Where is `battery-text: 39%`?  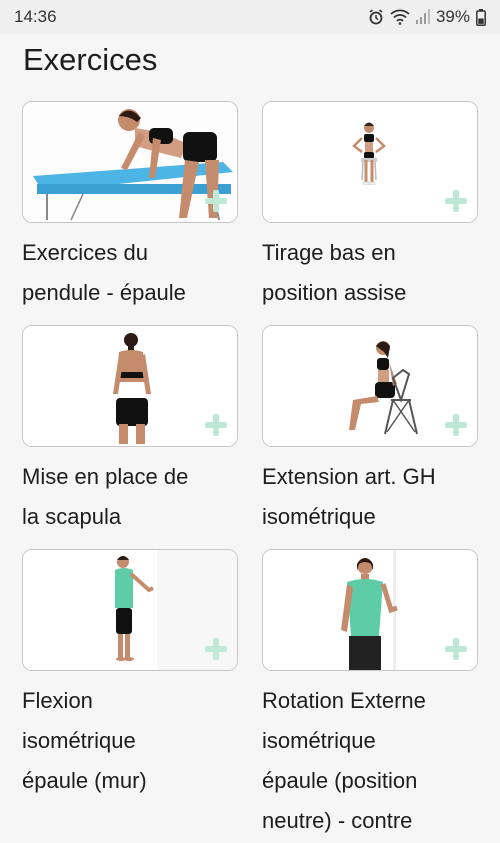
battery-text: 39% is located at coordinates (452, 16).